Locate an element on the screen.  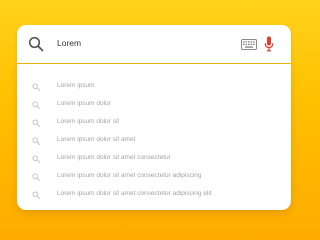
search-bar: Lorem is located at coordinates (154, 44).